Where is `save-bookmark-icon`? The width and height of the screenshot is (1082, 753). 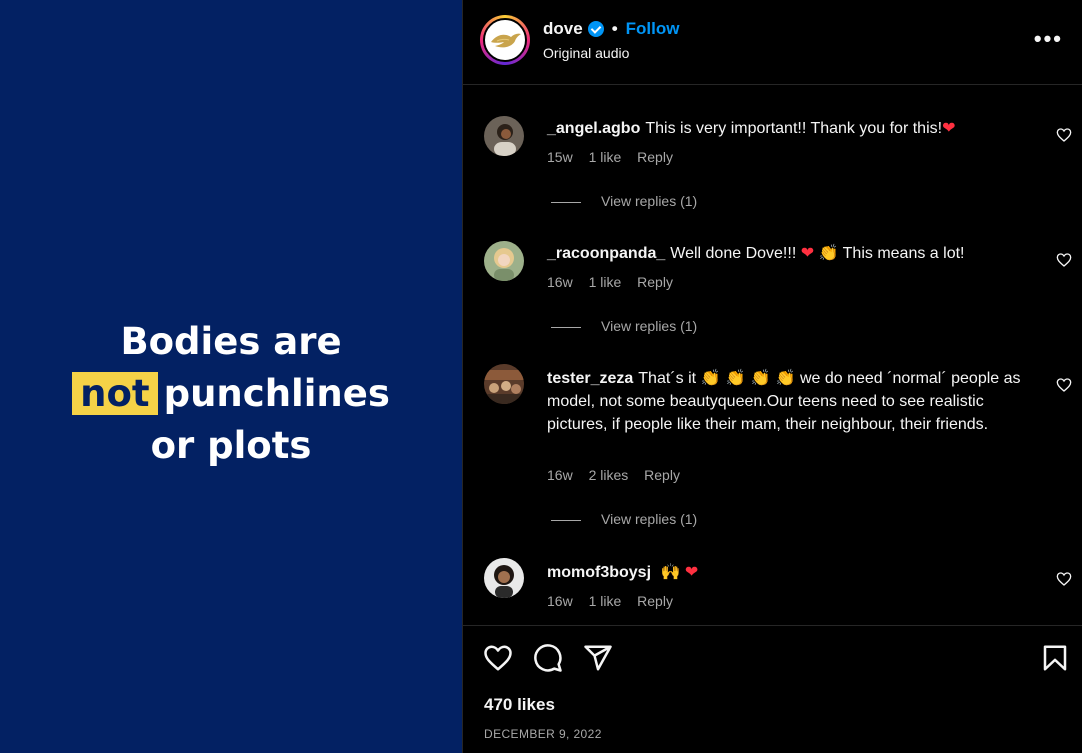
save-bookmark-icon is located at coordinates (1055, 658).